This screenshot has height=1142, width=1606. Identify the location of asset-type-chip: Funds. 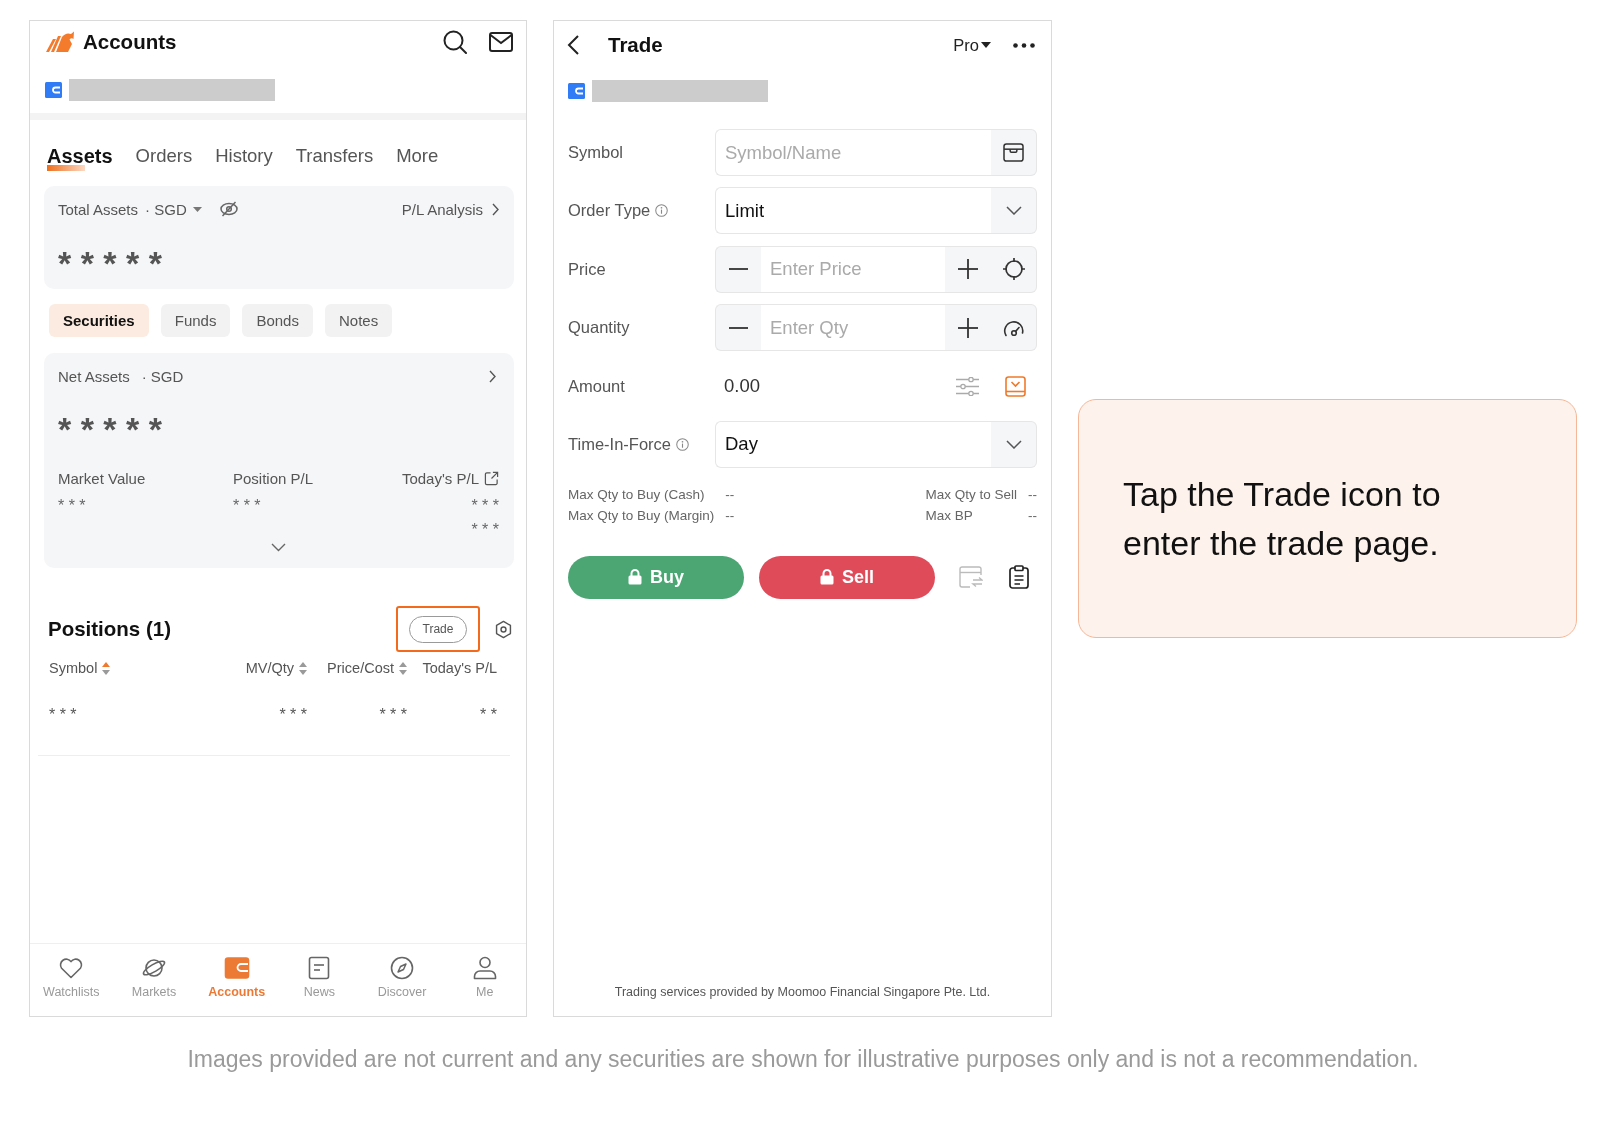
(195, 320).